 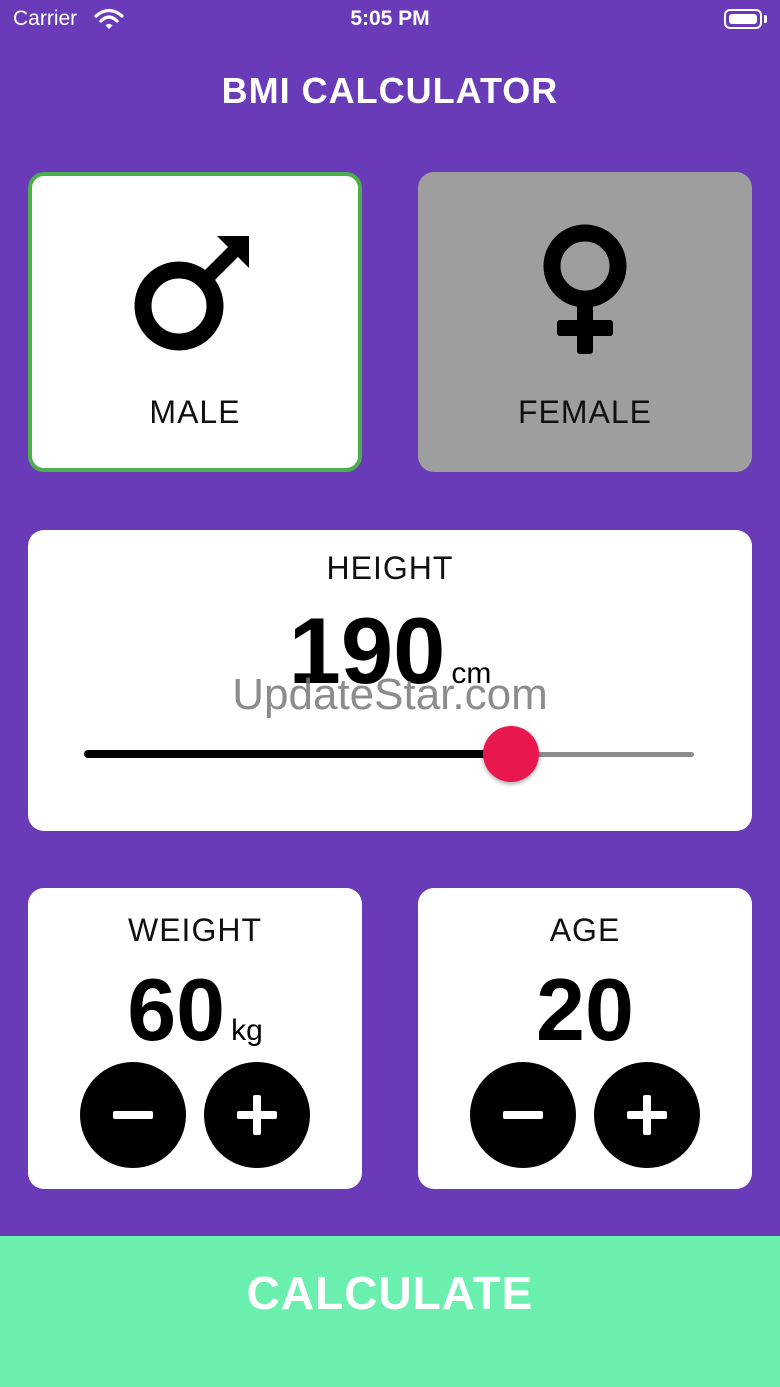 I want to click on clock-time: 5:05 PM, so click(x=390, y=18).